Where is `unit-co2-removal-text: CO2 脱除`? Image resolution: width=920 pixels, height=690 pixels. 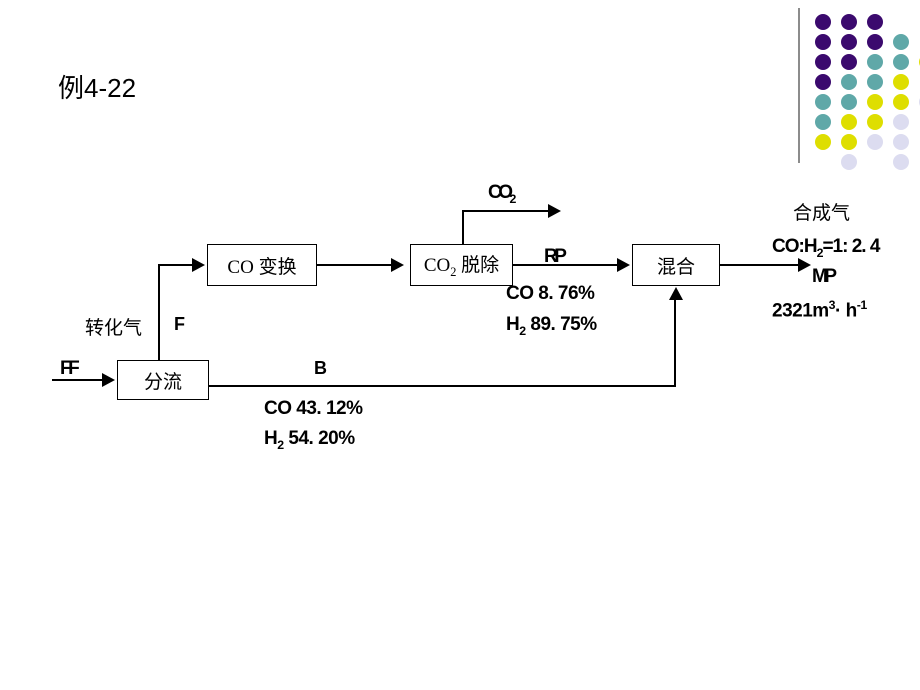 unit-co2-removal-text: CO2 脱除 is located at coordinates (461, 267).